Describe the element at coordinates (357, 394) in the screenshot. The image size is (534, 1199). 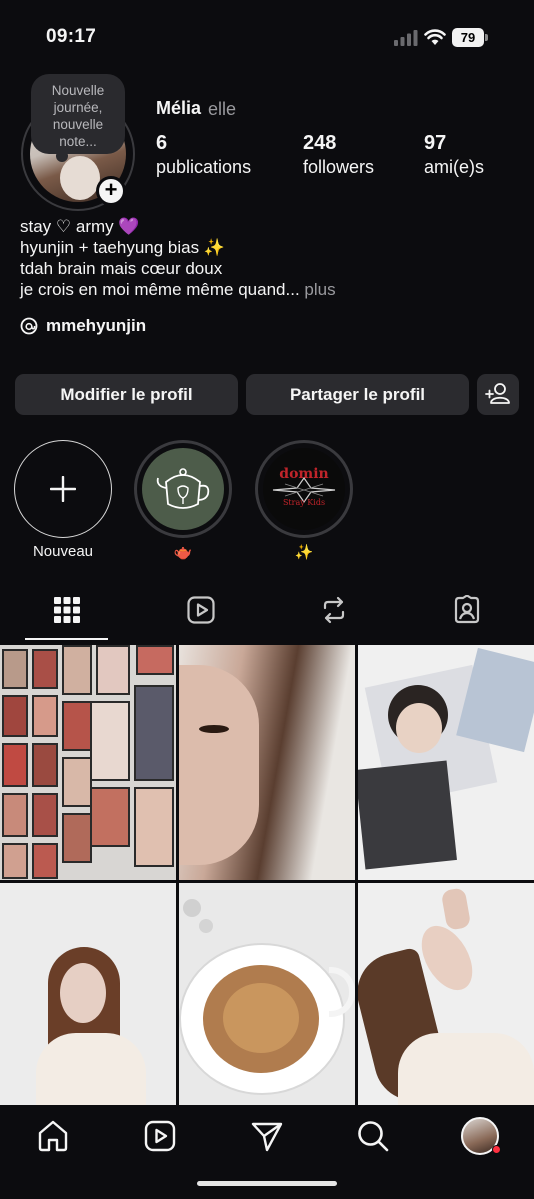
I see `share-profile-button: Partager le profil` at that location.